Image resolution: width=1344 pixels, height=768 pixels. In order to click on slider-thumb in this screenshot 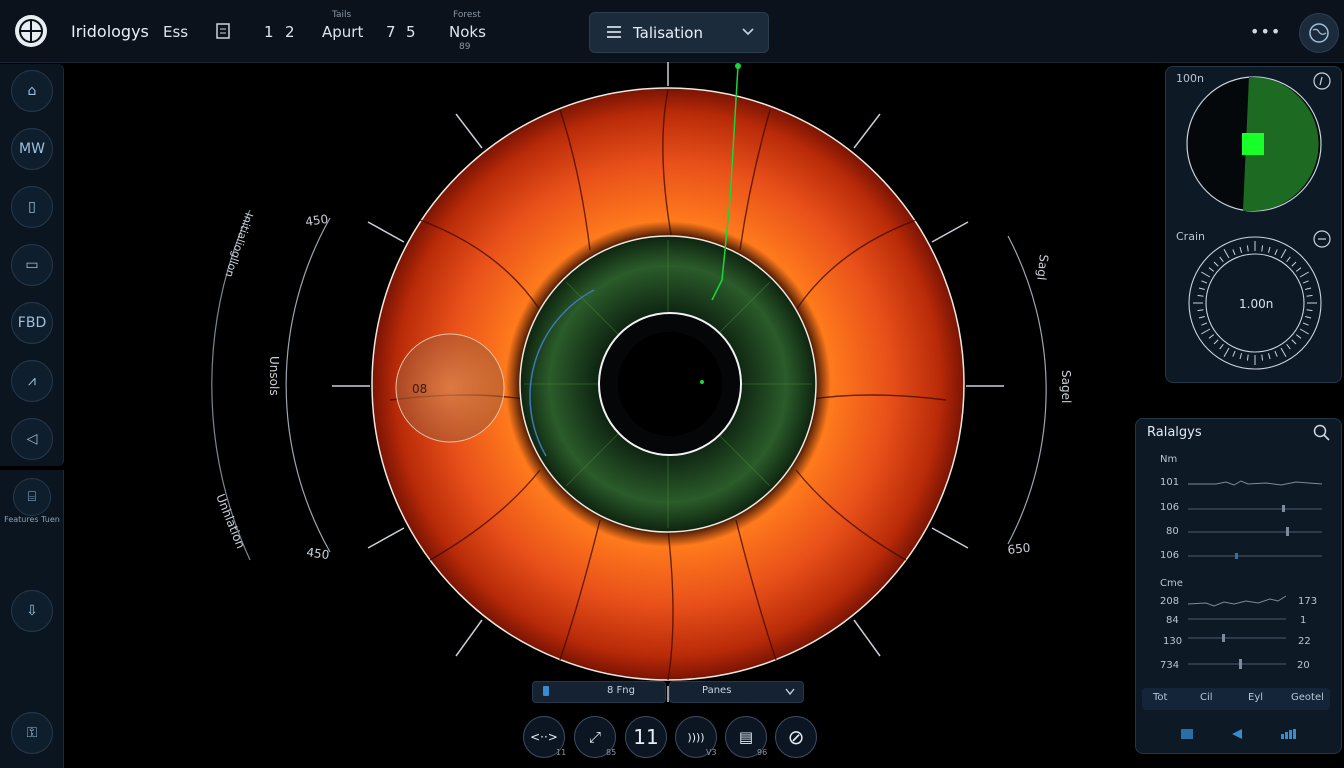, I will do `click(1240, 664)`.